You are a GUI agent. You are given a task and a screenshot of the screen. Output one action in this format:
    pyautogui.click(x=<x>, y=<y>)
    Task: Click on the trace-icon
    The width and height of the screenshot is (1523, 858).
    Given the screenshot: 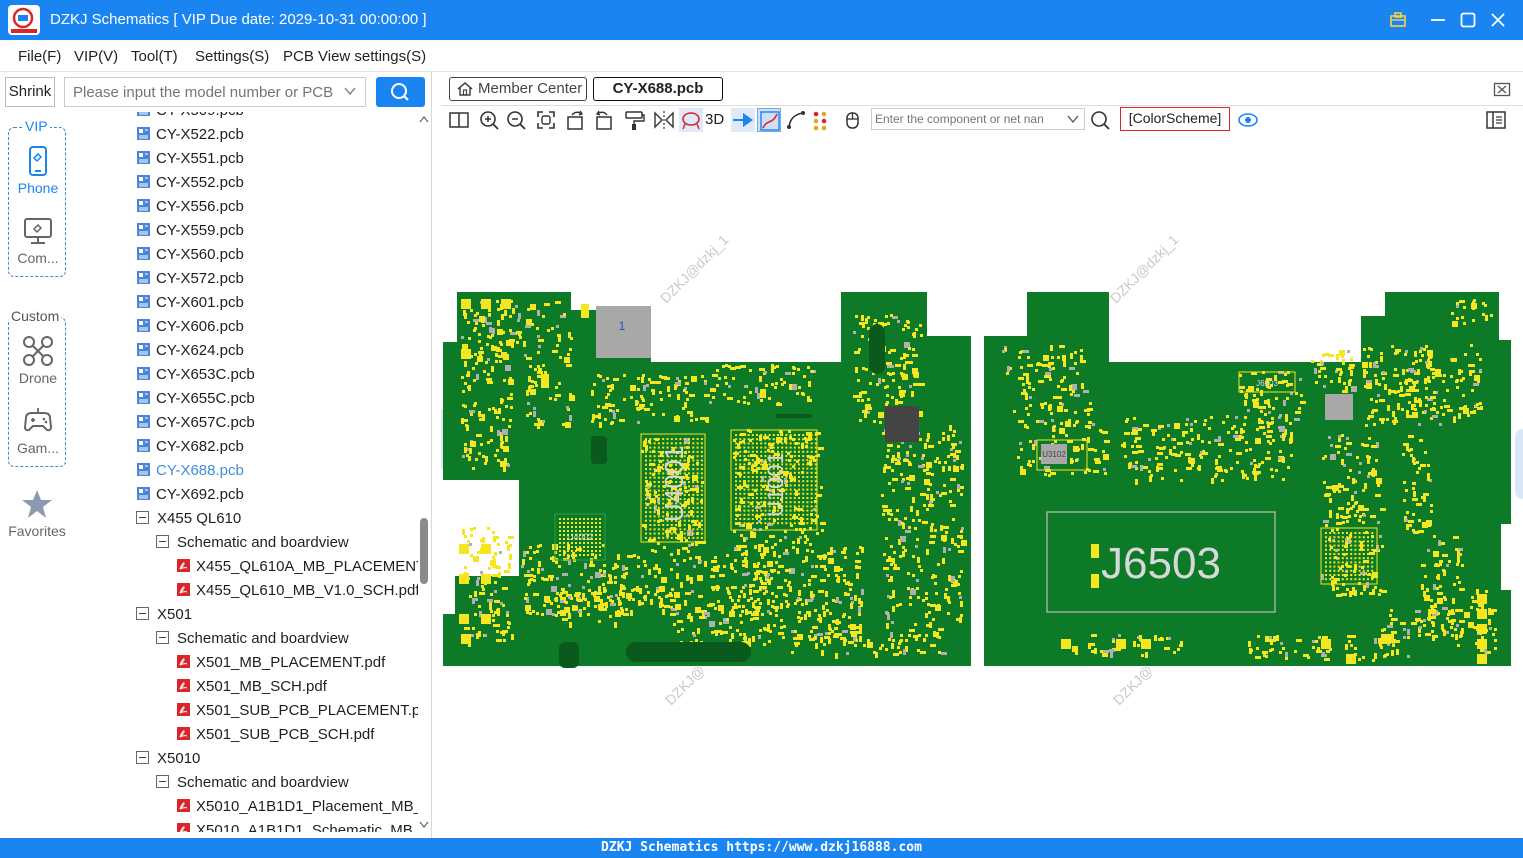 What is the action you would take?
    pyautogui.click(x=796, y=120)
    